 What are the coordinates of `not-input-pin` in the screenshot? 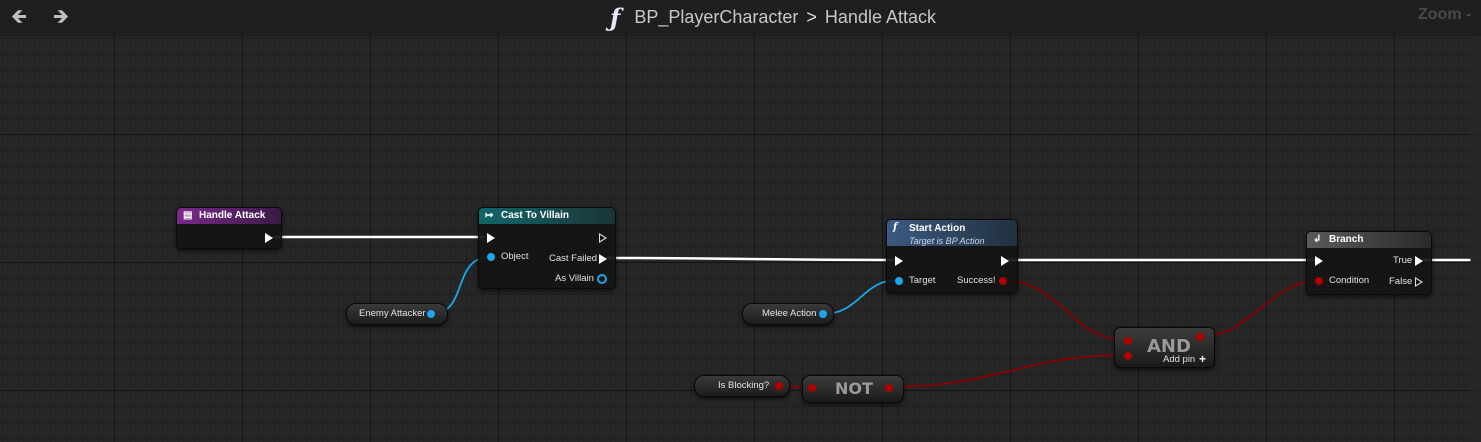 It's located at (812, 388).